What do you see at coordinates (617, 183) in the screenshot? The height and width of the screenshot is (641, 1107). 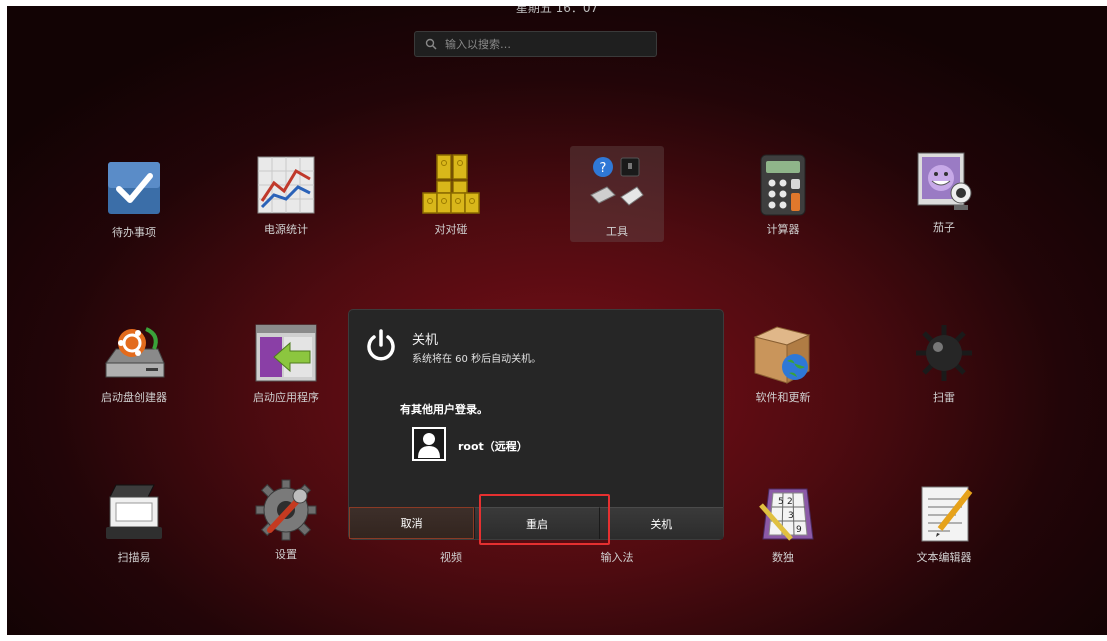 I see `utilities-folder-icon: ?` at bounding box center [617, 183].